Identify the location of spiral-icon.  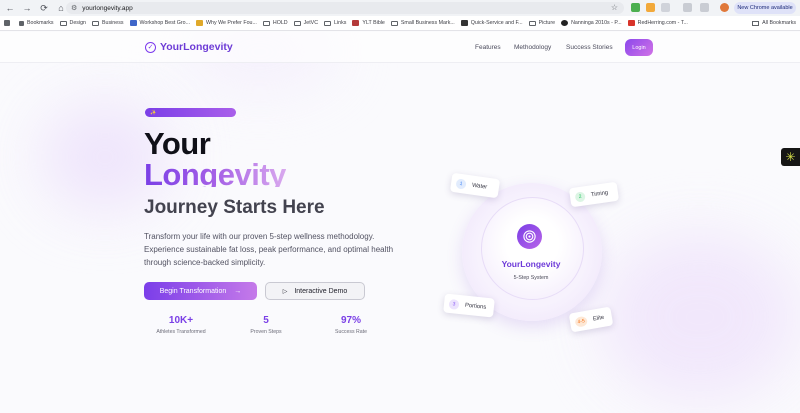
(529, 236).